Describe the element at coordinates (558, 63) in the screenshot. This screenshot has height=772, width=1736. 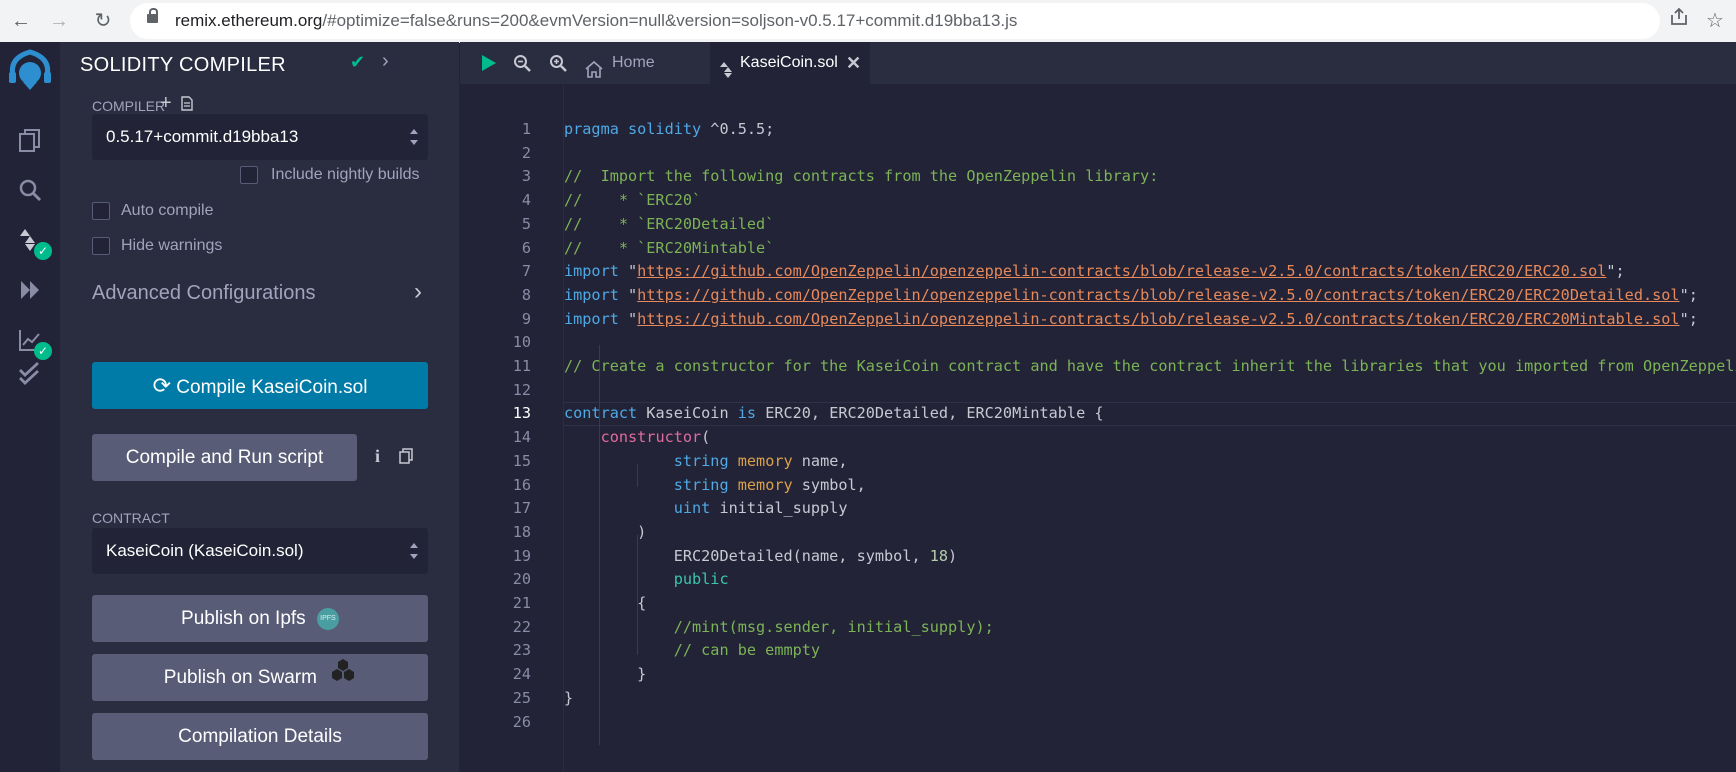
I see `zoom-in-icon` at that location.